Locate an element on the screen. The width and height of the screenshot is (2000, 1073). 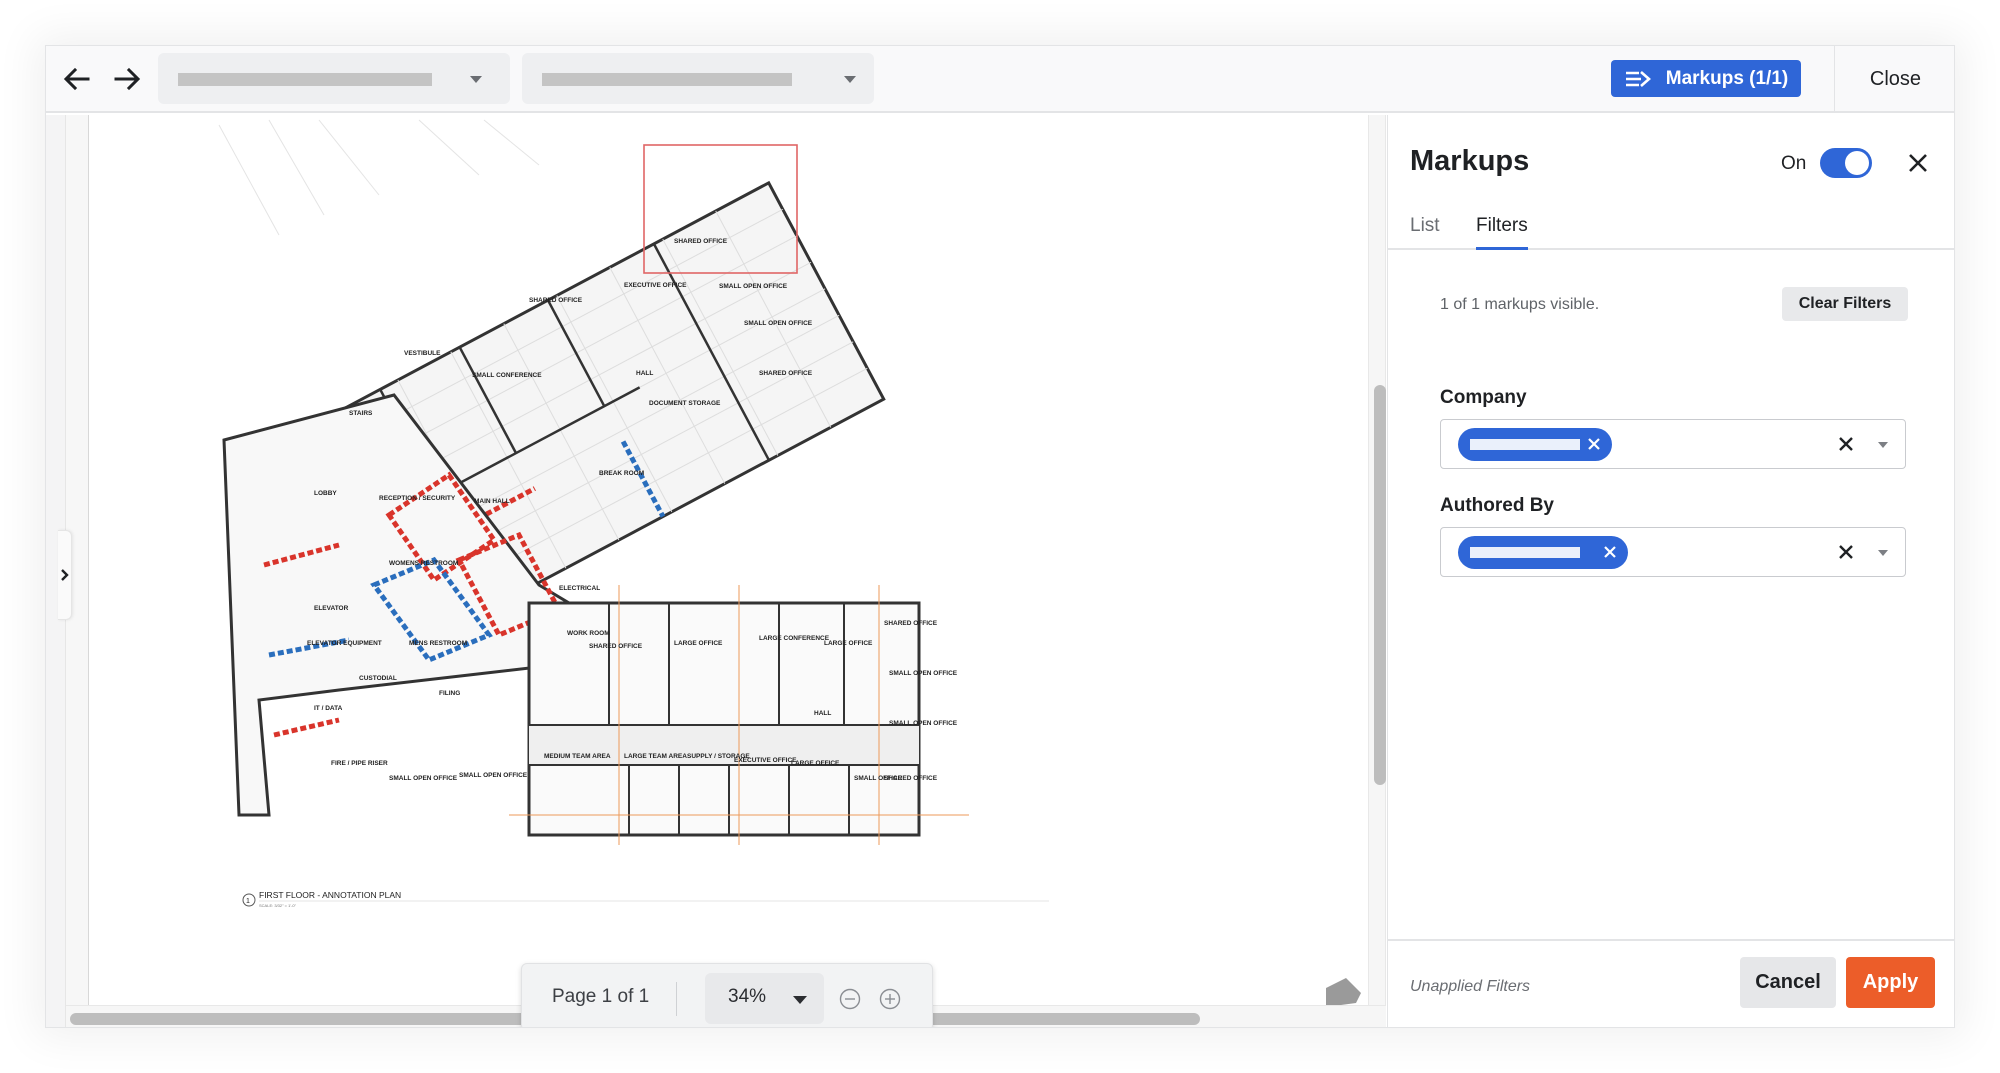
unapplied-filters-status: Unapplied Filters is located at coordinates (1470, 986).